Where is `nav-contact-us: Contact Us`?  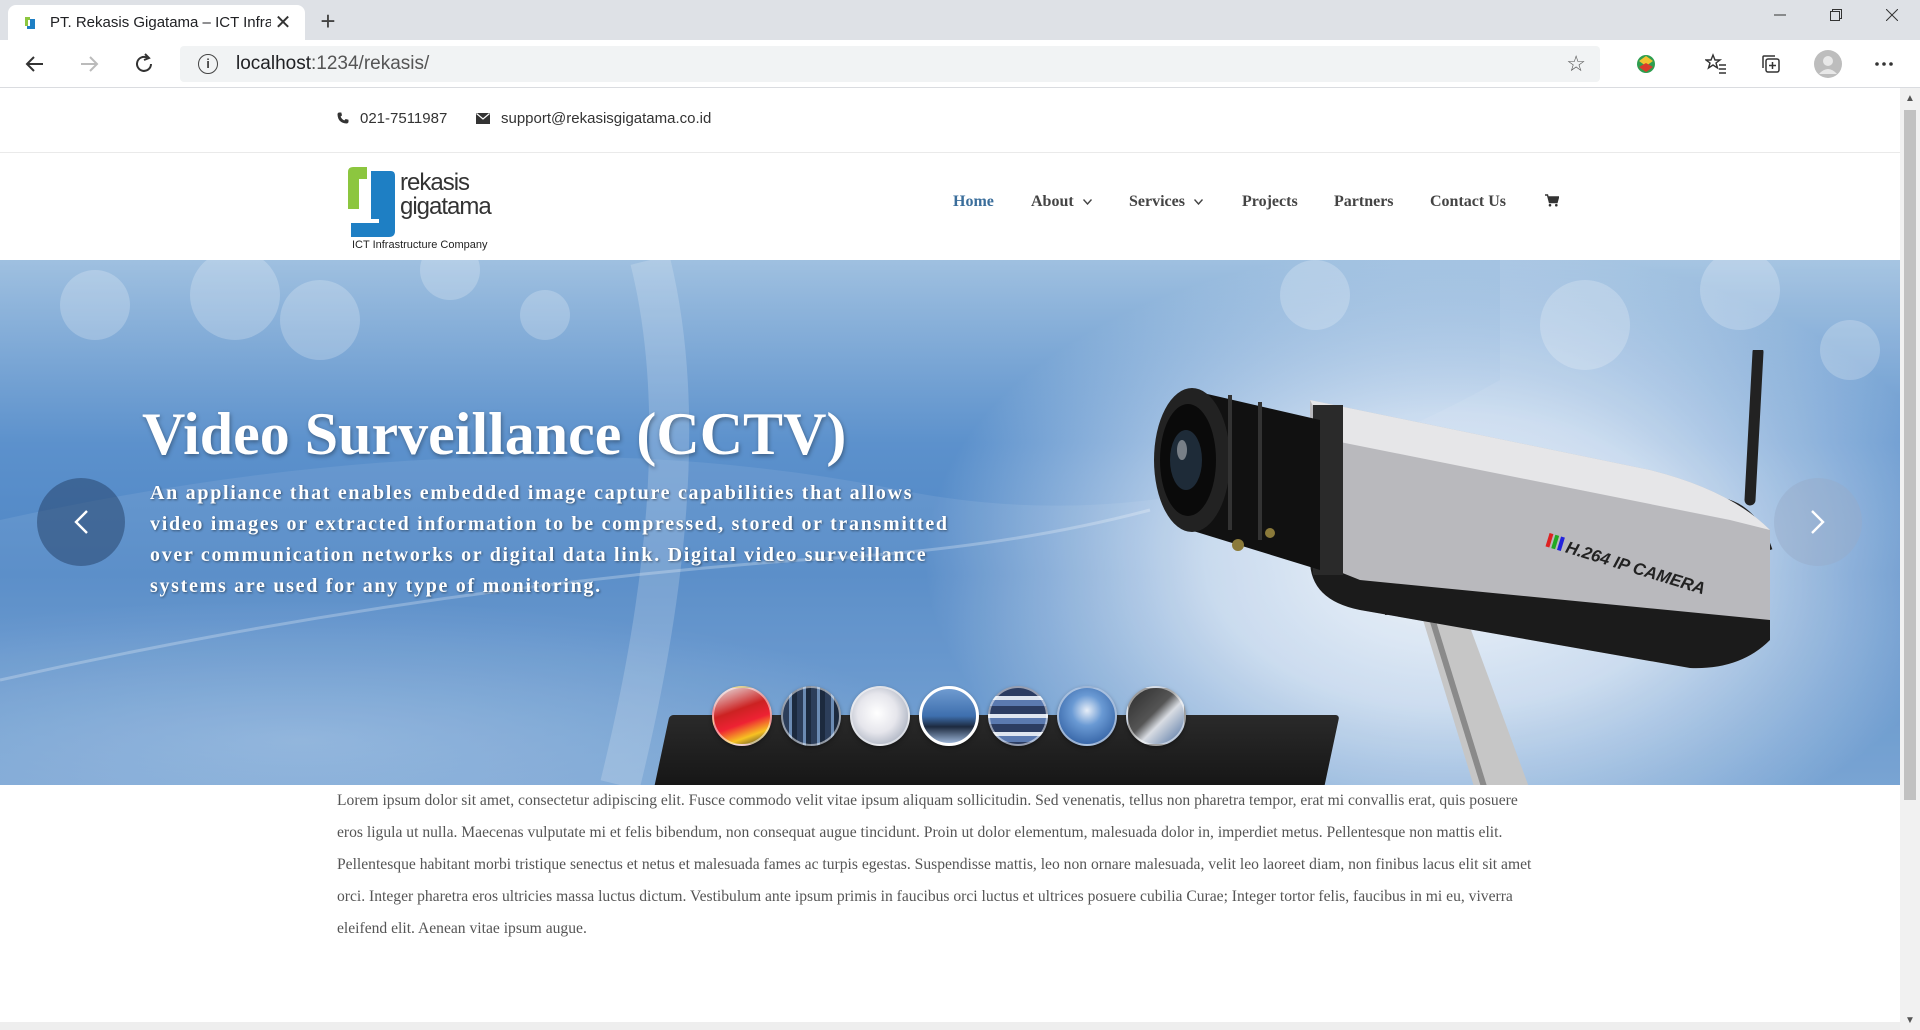 nav-contact-us: Contact Us is located at coordinates (1468, 202).